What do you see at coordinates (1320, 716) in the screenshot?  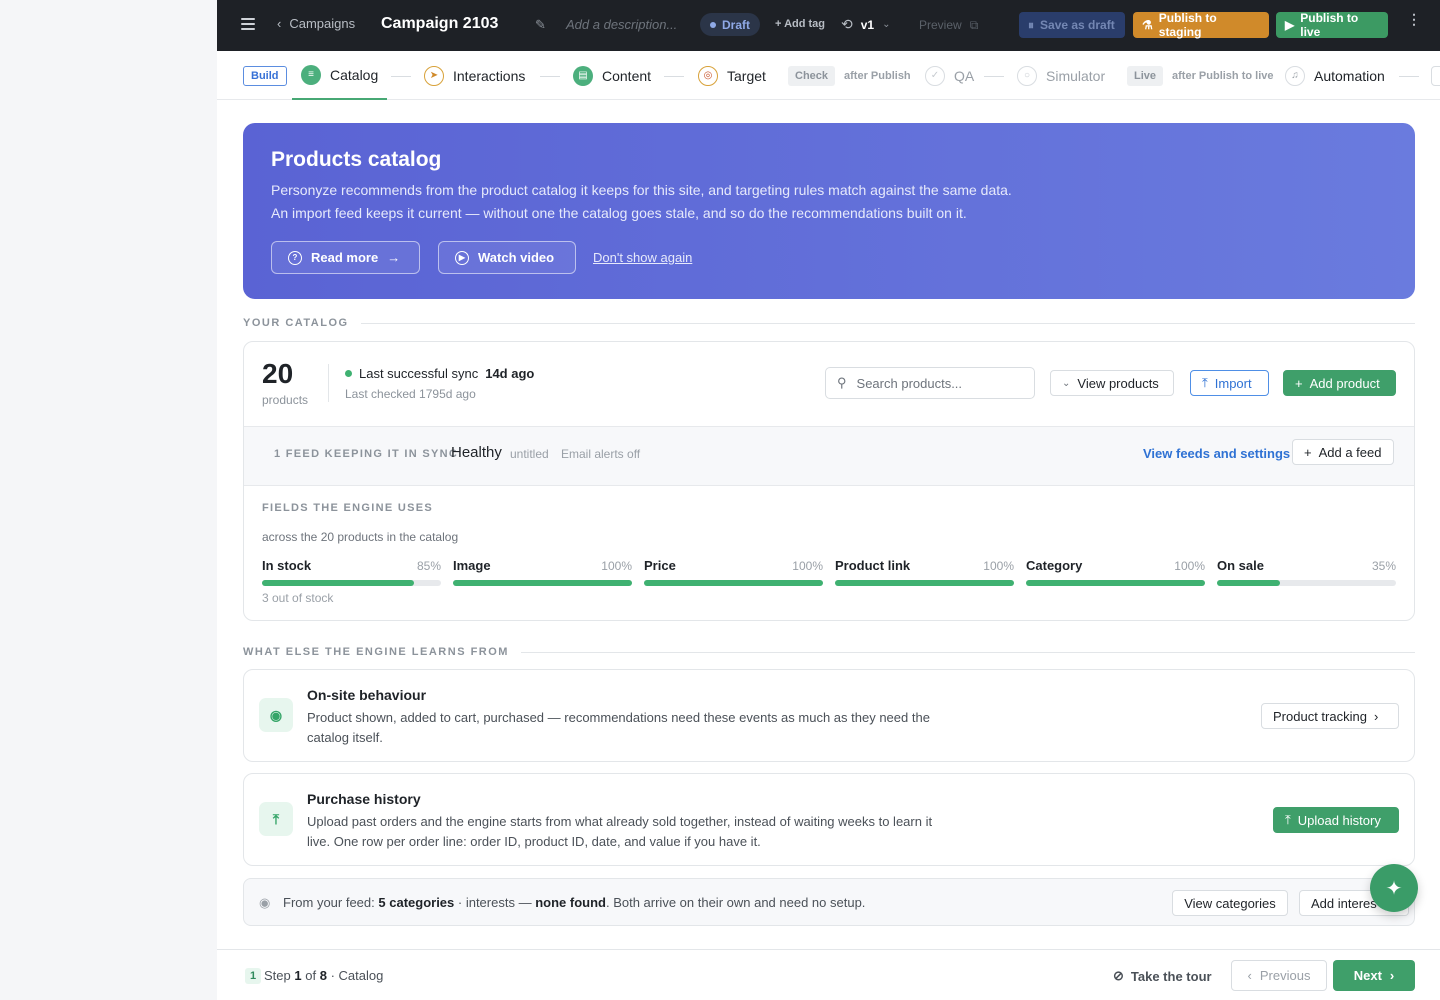 I see `product-tracking-label: Product tracking` at bounding box center [1320, 716].